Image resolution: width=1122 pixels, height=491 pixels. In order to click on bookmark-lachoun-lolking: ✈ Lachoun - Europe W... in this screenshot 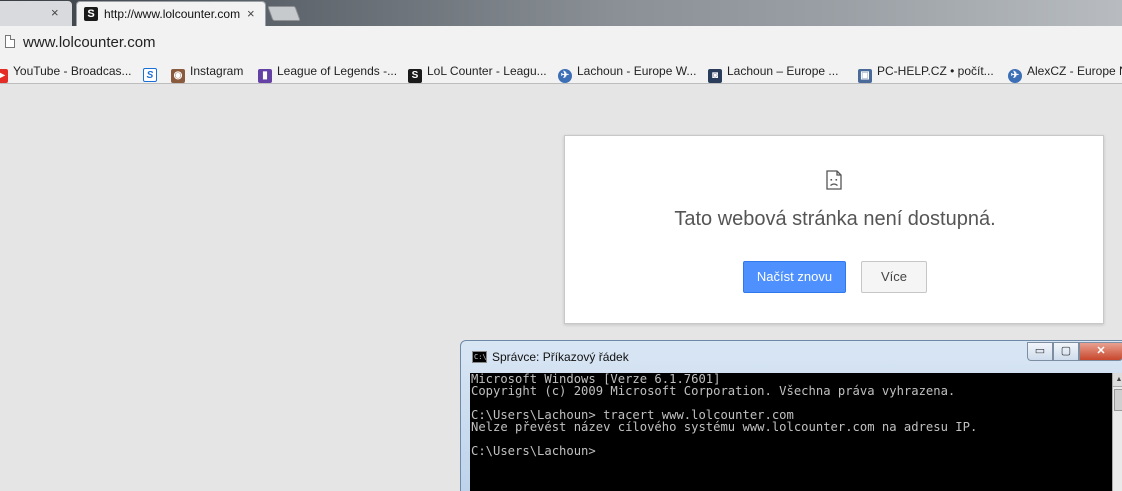, I will do `click(627, 73)`.